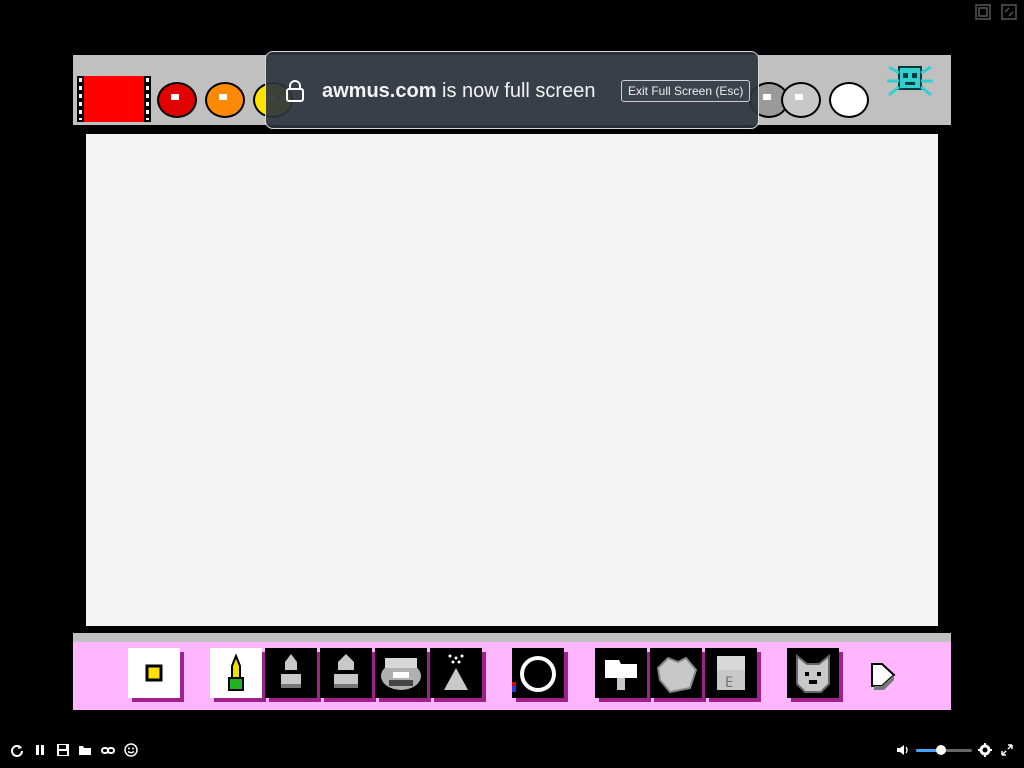  What do you see at coordinates (108, 750) in the screenshot?
I see `link-icon` at bounding box center [108, 750].